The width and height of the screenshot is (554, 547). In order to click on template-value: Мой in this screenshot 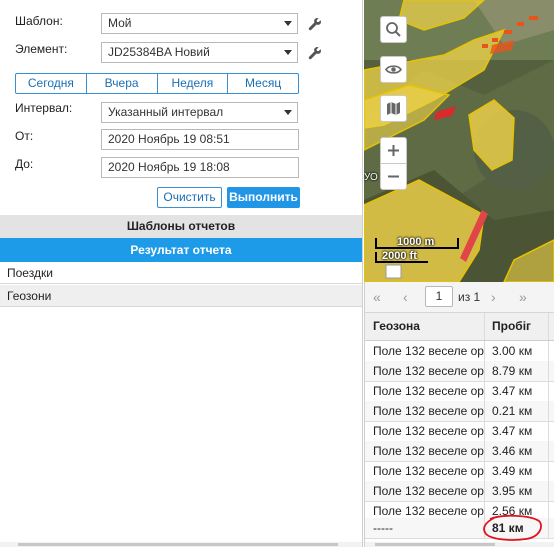, I will do `click(120, 23)`.